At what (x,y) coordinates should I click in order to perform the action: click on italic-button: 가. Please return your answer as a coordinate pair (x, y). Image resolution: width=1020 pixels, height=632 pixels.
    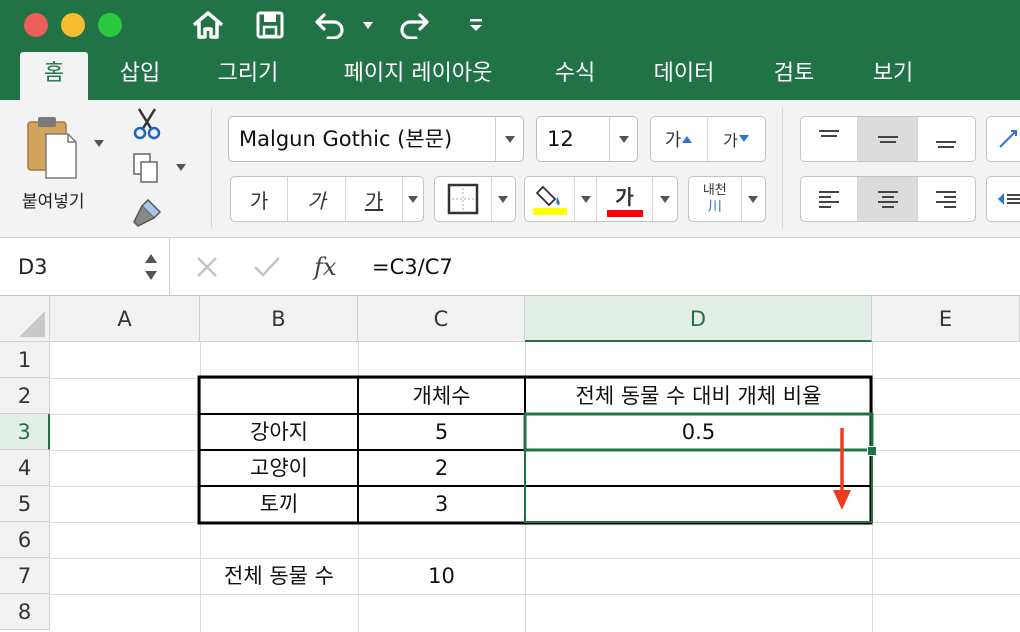
    Looking at the image, I should click on (317, 199).